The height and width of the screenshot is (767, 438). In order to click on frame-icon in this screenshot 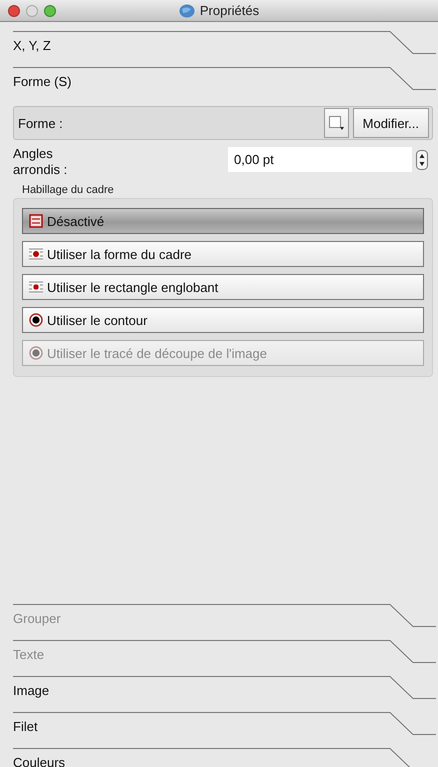, I will do `click(36, 221)`.